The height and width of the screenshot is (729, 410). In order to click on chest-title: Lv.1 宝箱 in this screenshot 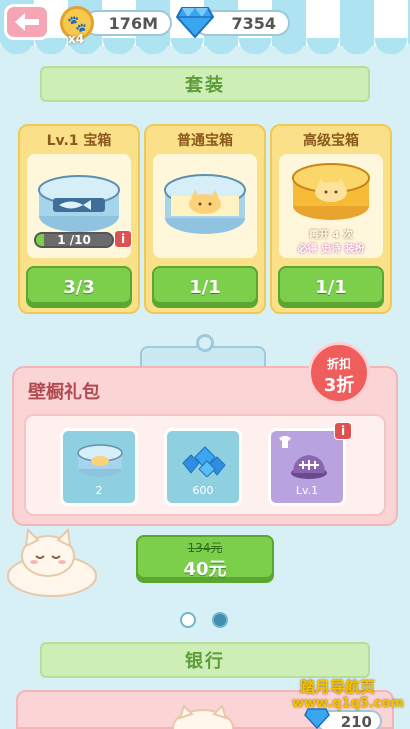, I will do `click(79, 141)`.